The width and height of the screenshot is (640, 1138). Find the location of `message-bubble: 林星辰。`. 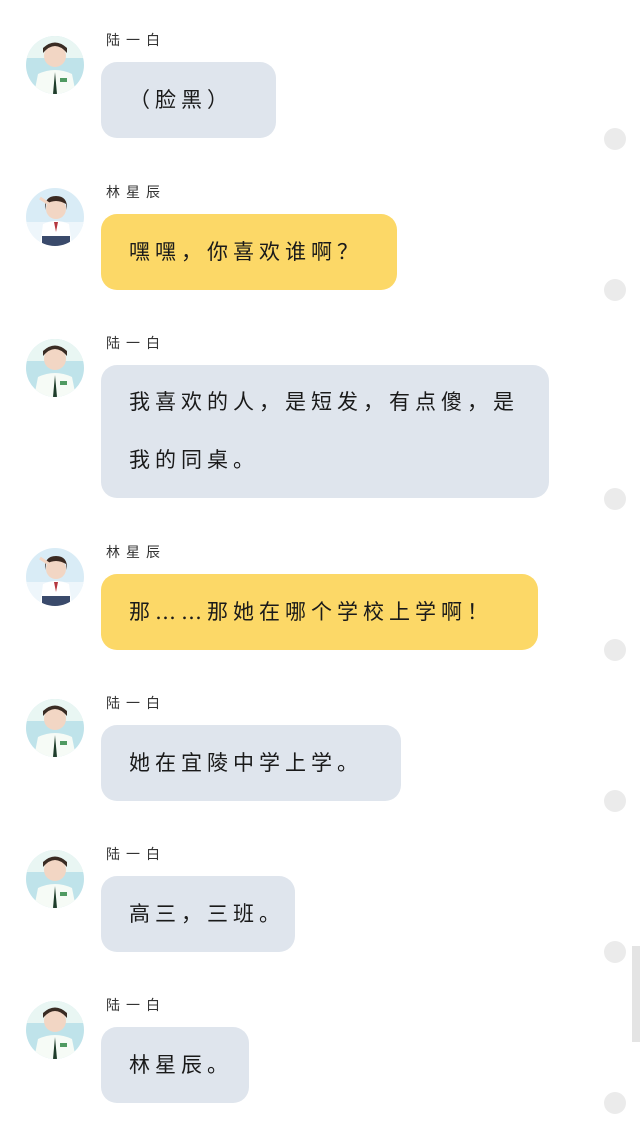

message-bubble: 林星辰。 is located at coordinates (175, 1065).